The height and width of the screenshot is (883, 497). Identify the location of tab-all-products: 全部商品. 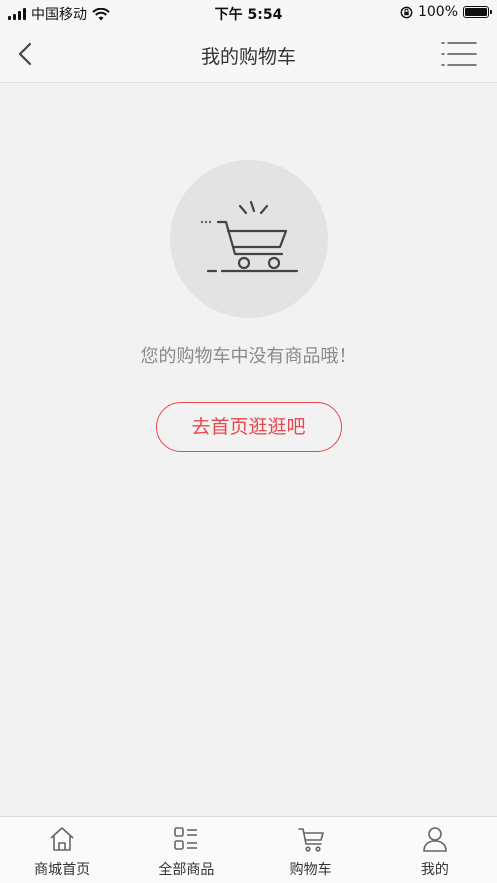
(186, 850).